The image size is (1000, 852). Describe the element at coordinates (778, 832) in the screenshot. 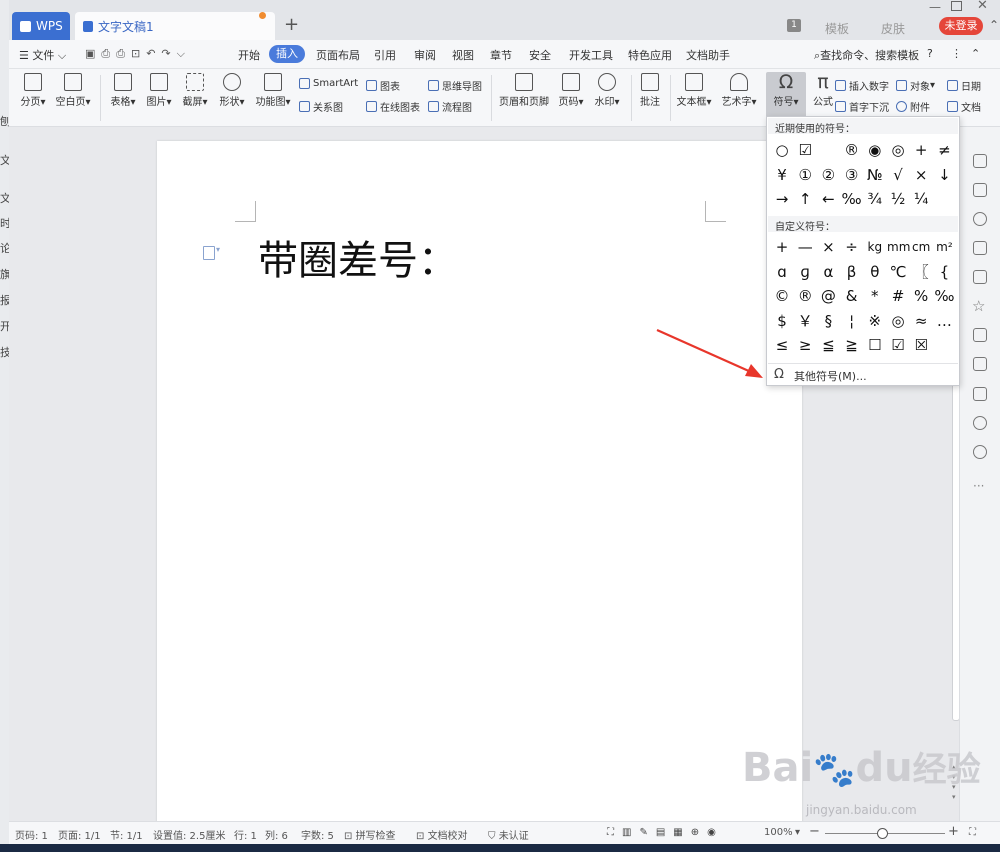

I see `zoom-level: 100%` at that location.